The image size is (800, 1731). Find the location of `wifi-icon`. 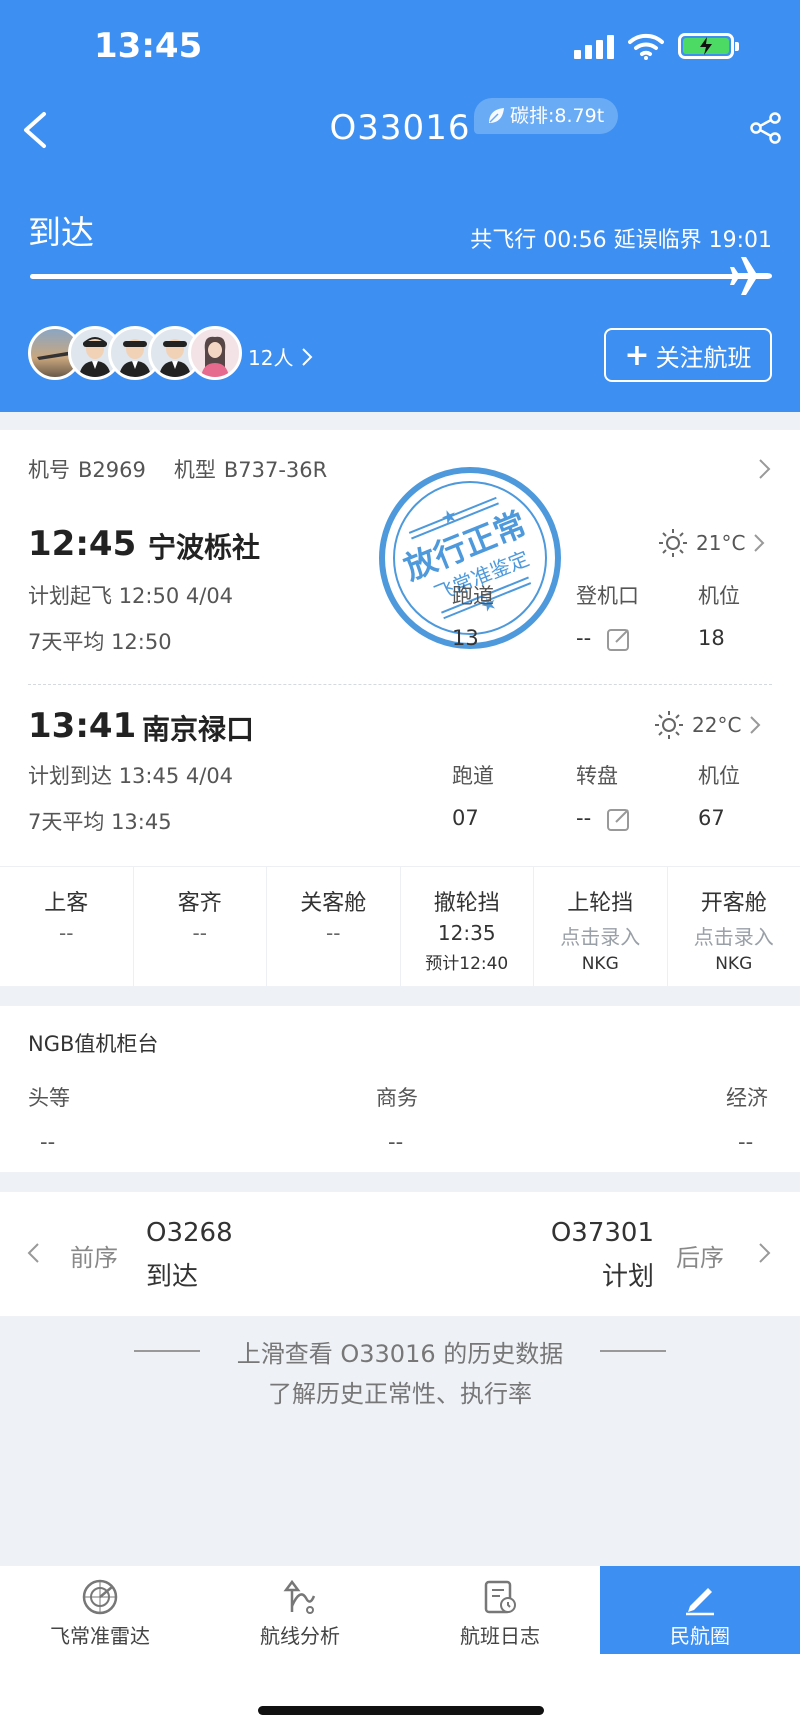

wifi-icon is located at coordinates (646, 46).